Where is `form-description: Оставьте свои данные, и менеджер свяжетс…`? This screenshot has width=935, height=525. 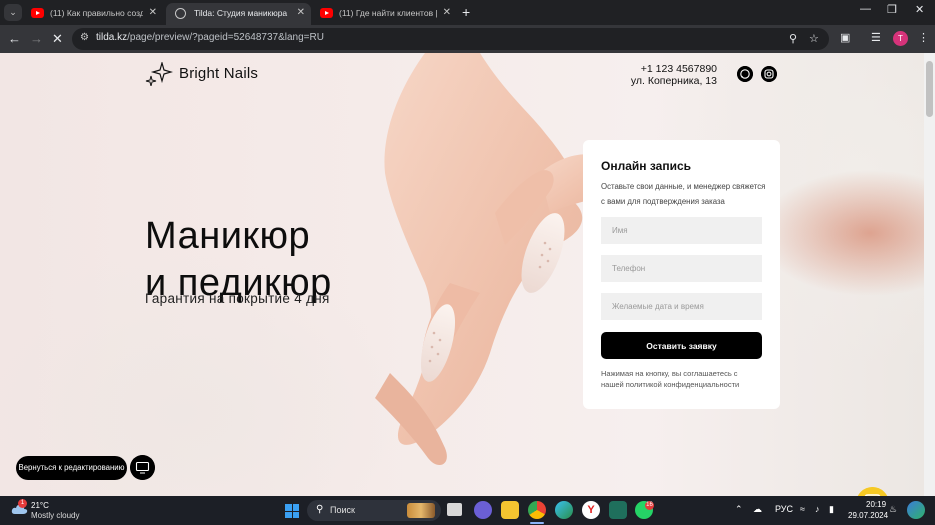 form-description: Оставьте свои данные, и менеджер свяжетс… is located at coordinates (683, 194).